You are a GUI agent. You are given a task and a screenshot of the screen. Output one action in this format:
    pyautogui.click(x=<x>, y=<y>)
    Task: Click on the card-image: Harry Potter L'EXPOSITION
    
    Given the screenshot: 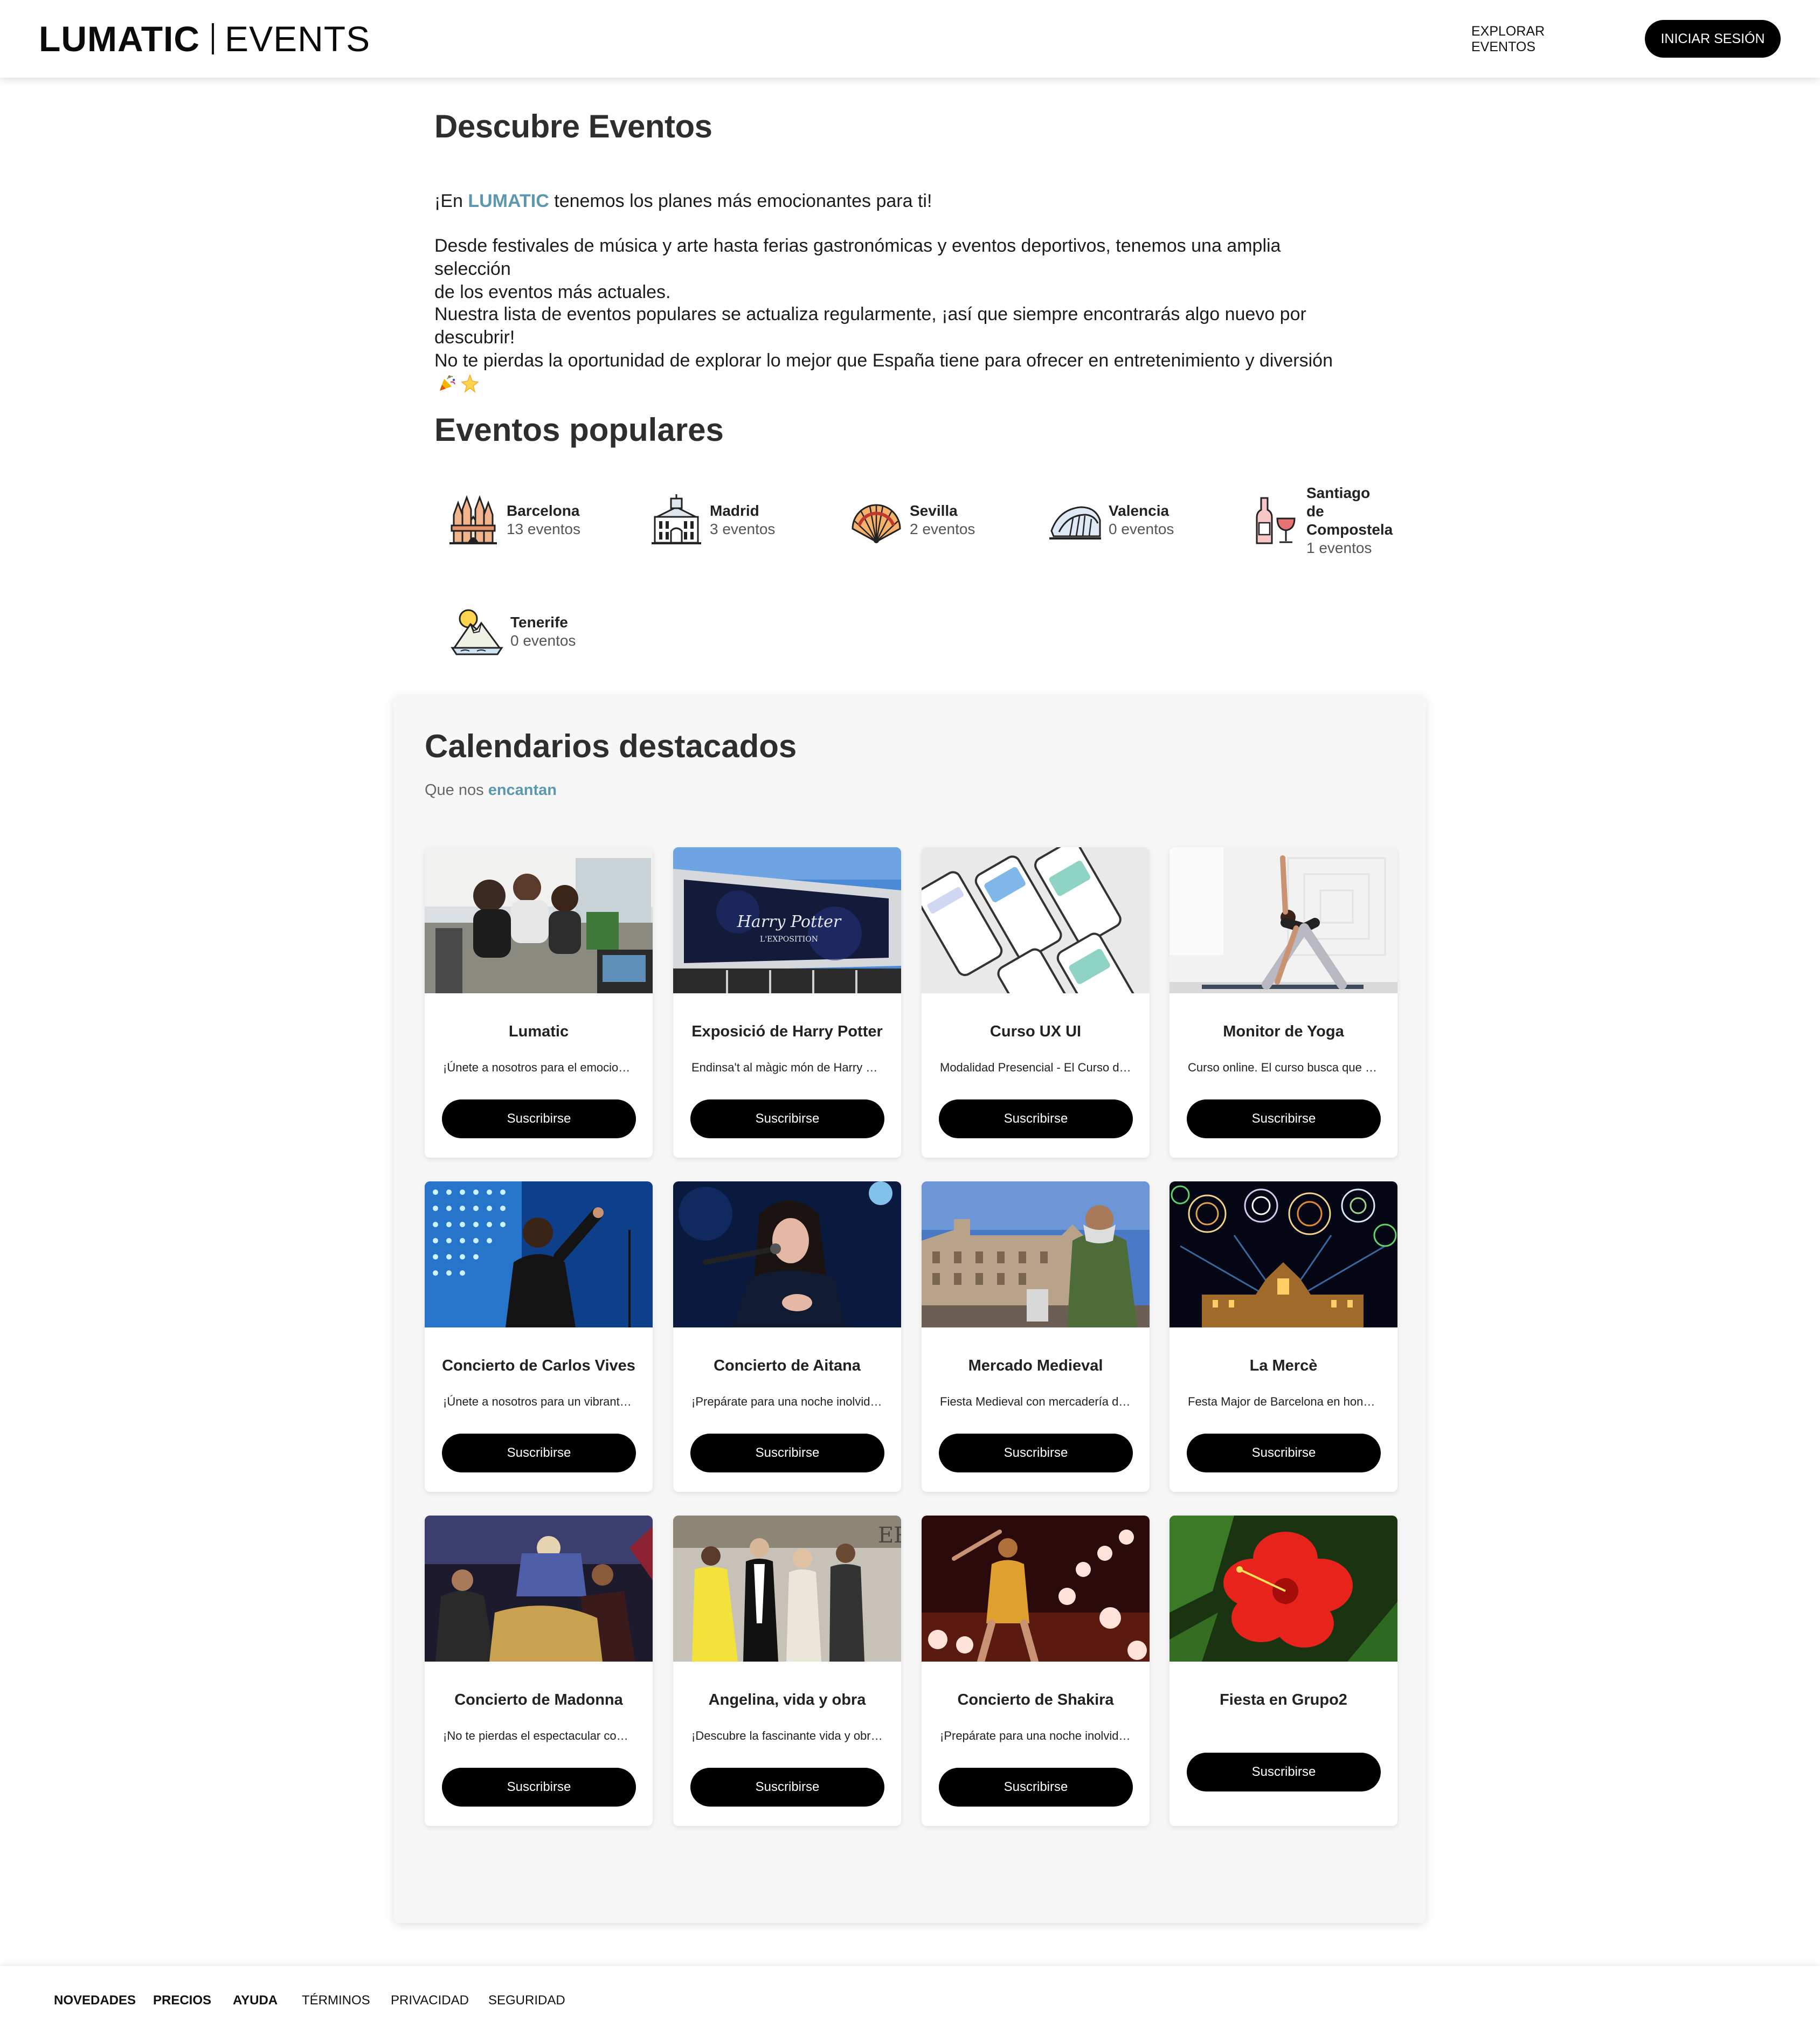 What is the action you would take?
    pyautogui.click(x=787, y=920)
    